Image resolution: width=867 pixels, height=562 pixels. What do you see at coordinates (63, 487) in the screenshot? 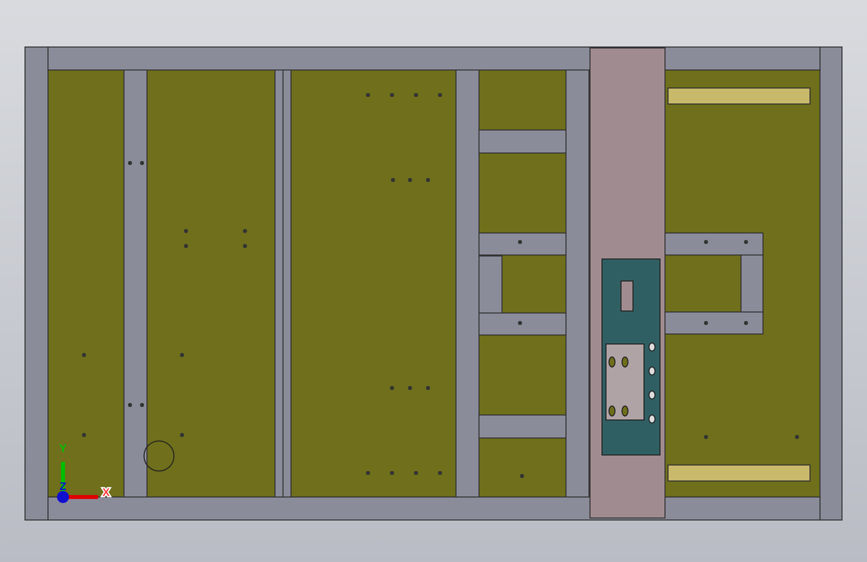
I see `axis-label: Z` at bounding box center [63, 487].